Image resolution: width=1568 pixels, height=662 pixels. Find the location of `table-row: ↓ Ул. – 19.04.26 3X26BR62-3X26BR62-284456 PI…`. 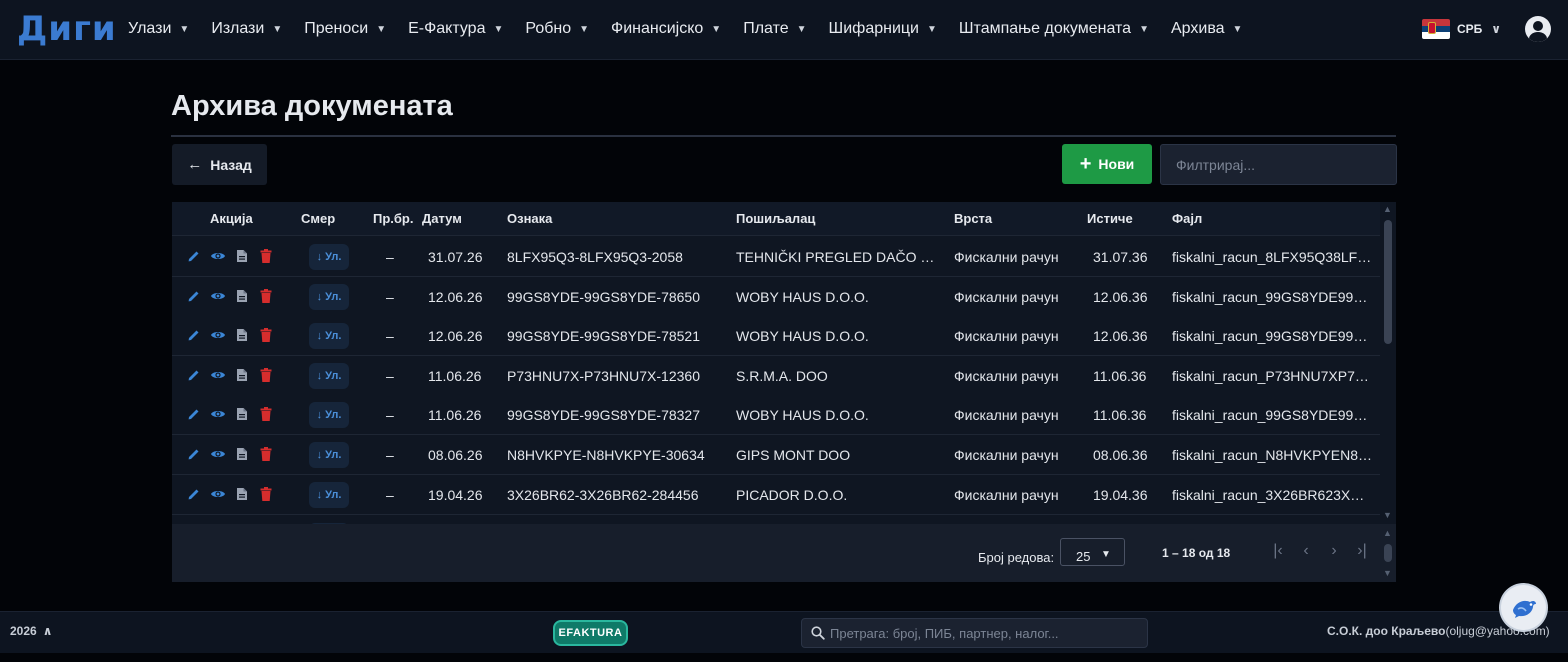

table-row: ↓ Ул. – 19.04.26 3X26BR62-3X26BR62-284456 PI… is located at coordinates (776, 494).